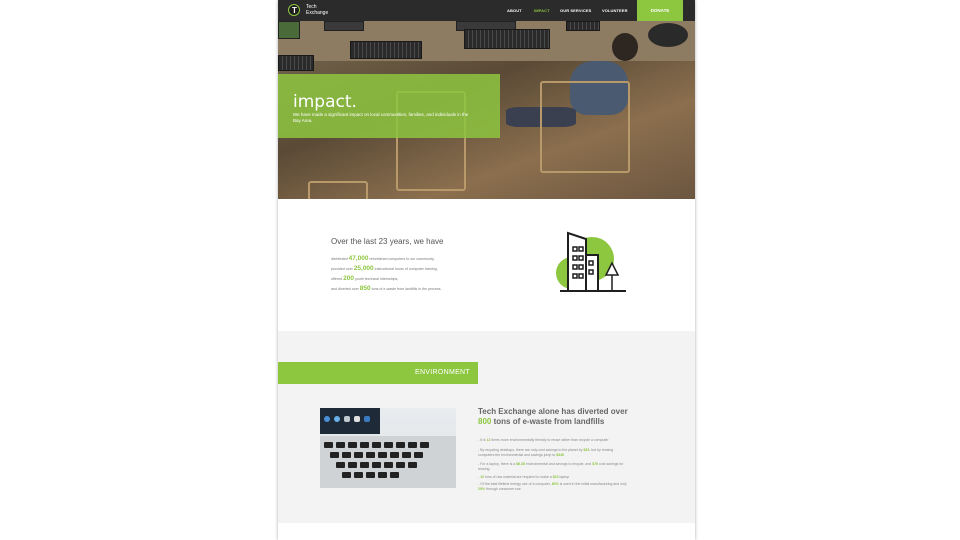 The width and height of the screenshot is (960, 540). I want to click on laptop-keyboard, so click(388, 462).